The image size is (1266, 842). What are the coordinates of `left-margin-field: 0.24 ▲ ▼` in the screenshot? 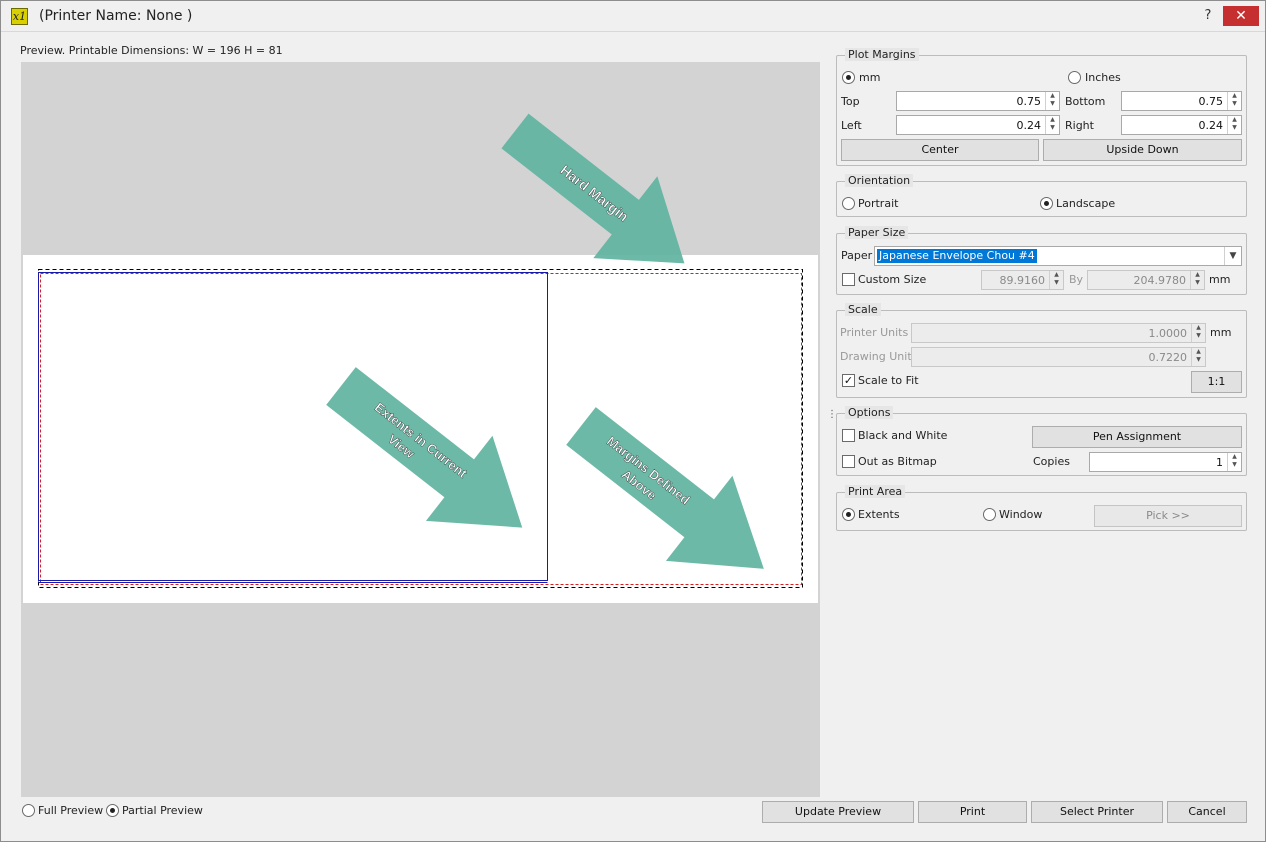 It's located at (978, 125).